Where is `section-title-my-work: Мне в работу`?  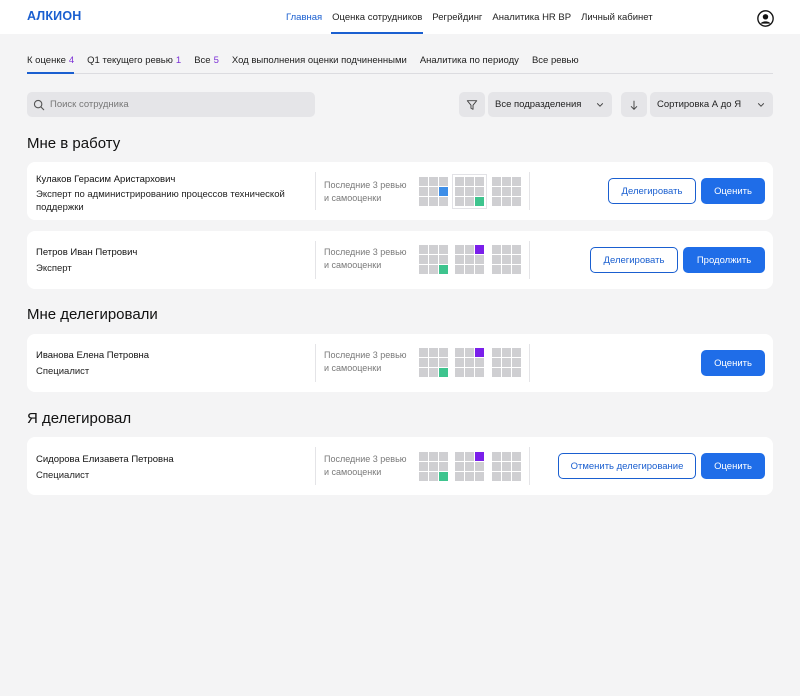
section-title-my-work: Мне в работу is located at coordinates (74, 143).